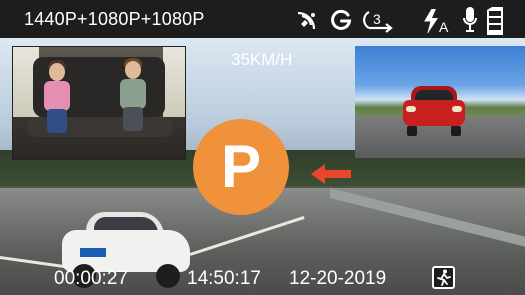 The width and height of the screenshot is (525, 295). Describe the element at coordinates (91, 278) in the screenshot. I see `elapsed-time: 00:00:27` at that location.